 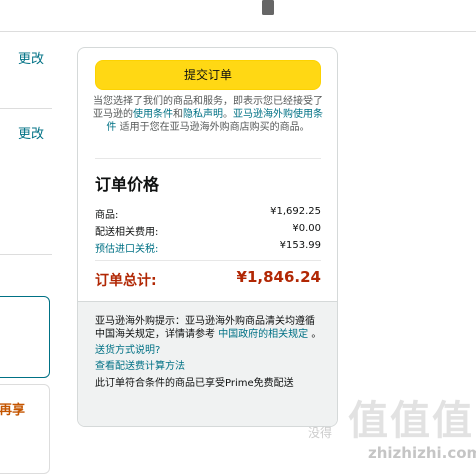 I want to click on promo-box: 再享, so click(x=25, y=429).